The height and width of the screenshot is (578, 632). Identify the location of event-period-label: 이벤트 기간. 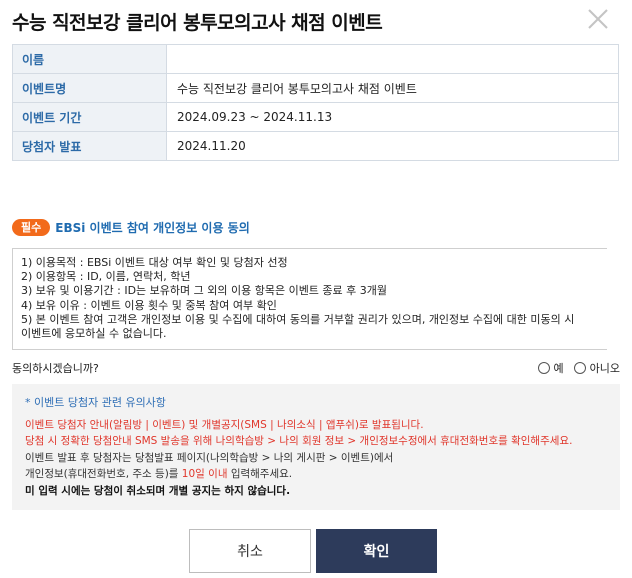
(89, 117).